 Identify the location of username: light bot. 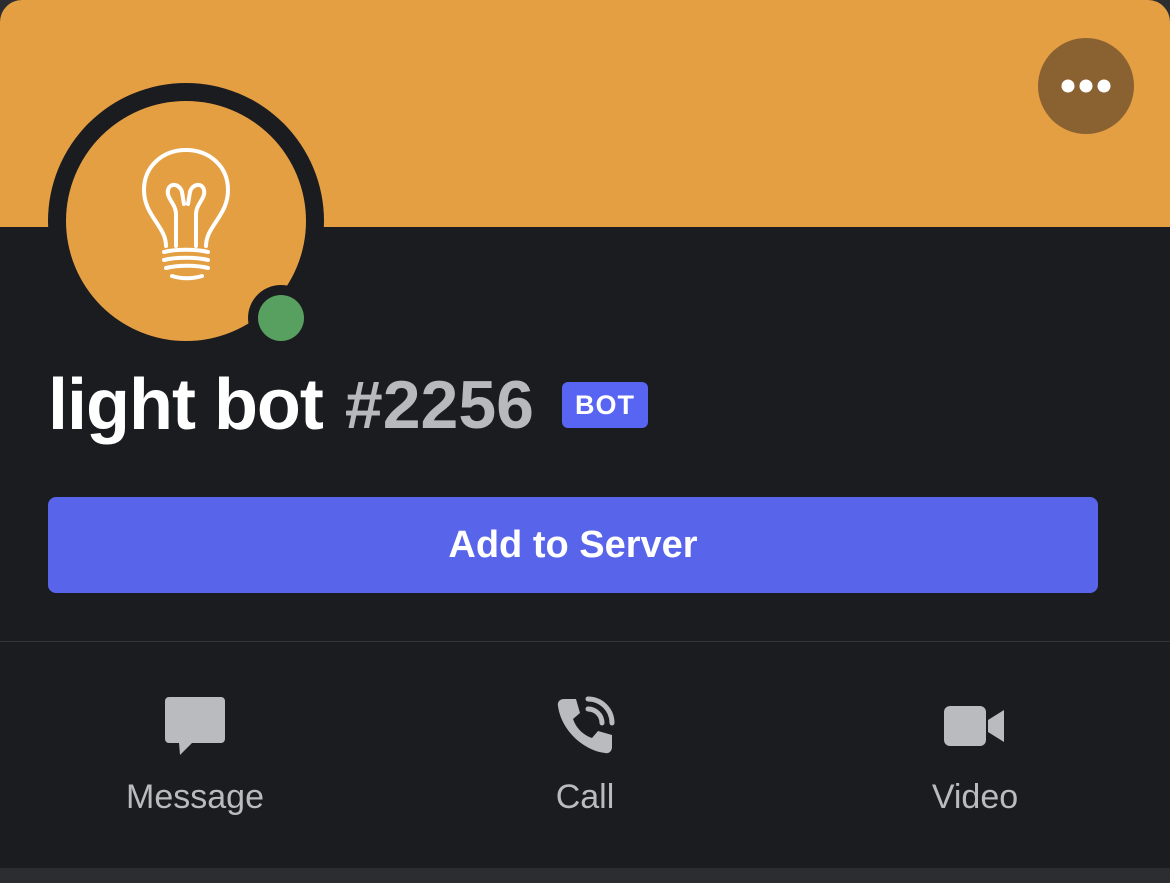
(186, 405).